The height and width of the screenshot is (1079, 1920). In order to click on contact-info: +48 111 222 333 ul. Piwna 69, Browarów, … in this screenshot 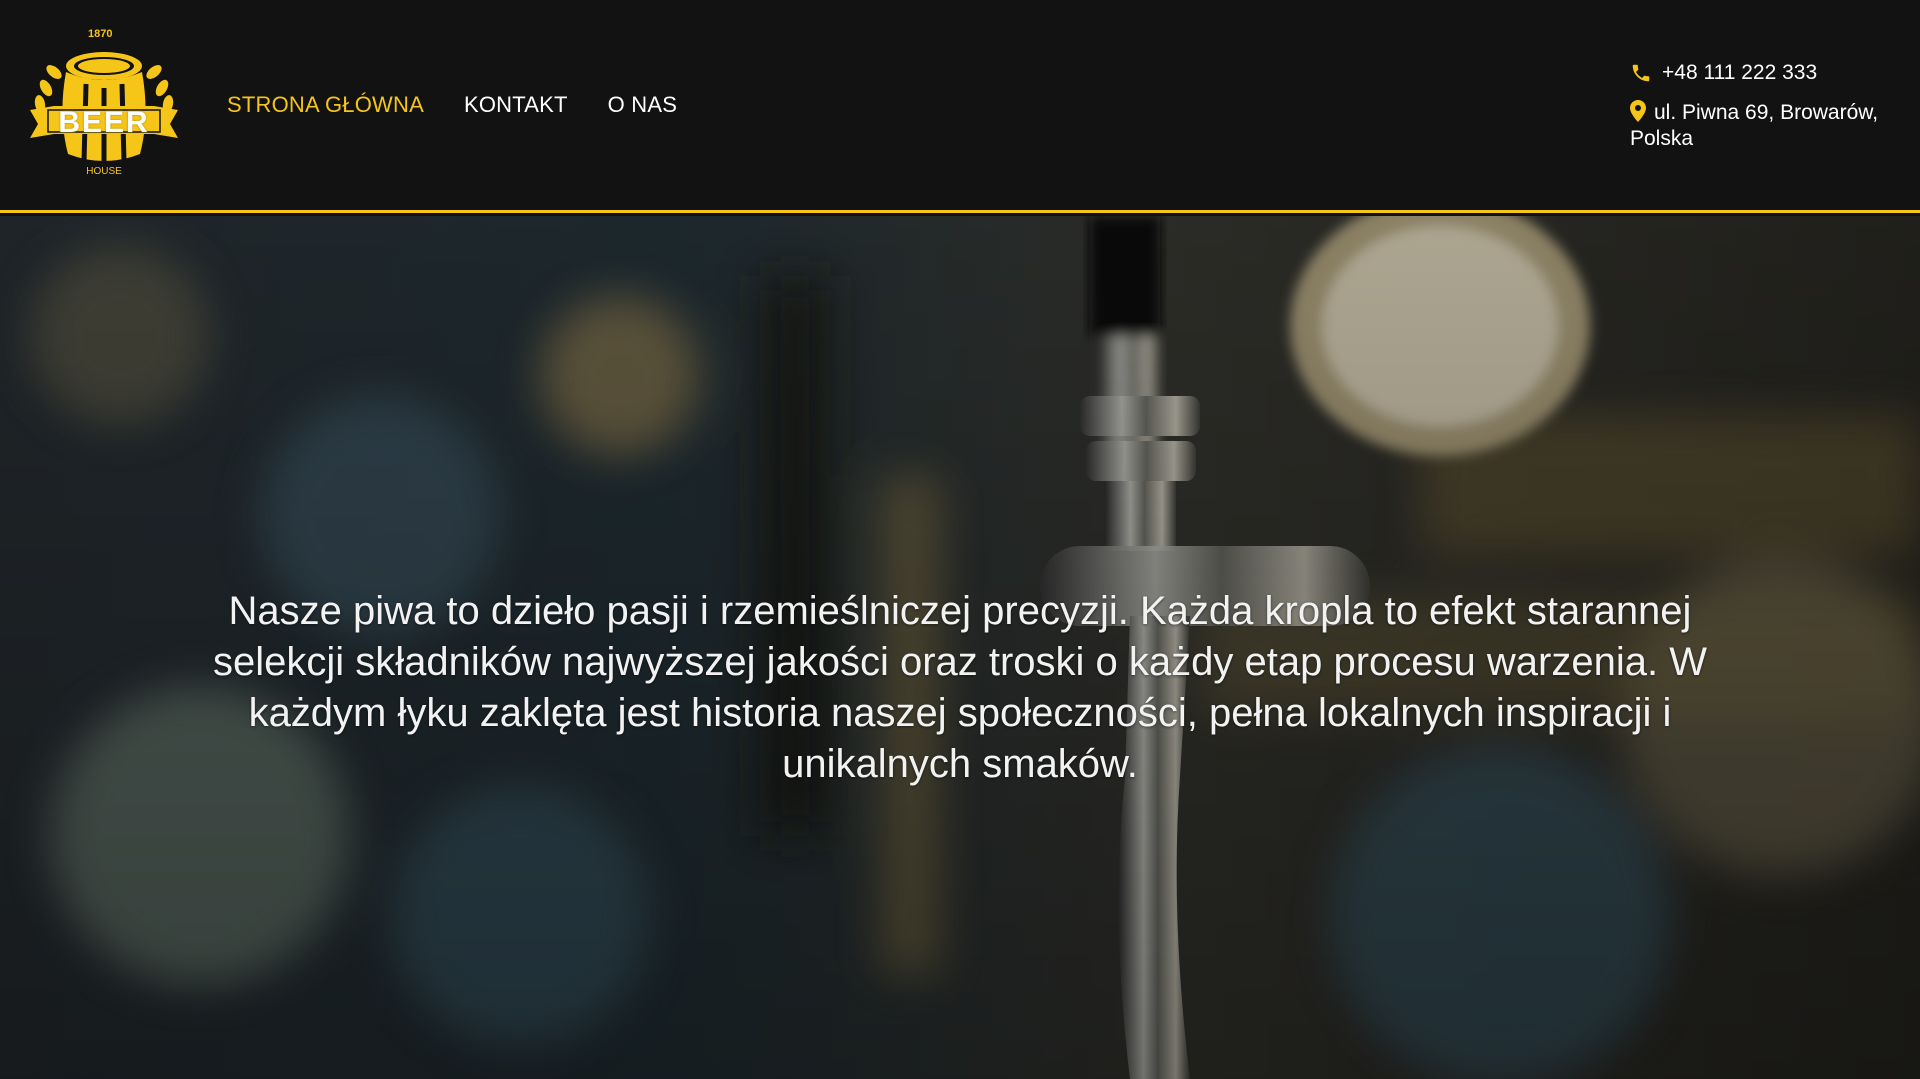, I will do `click(1765, 106)`.